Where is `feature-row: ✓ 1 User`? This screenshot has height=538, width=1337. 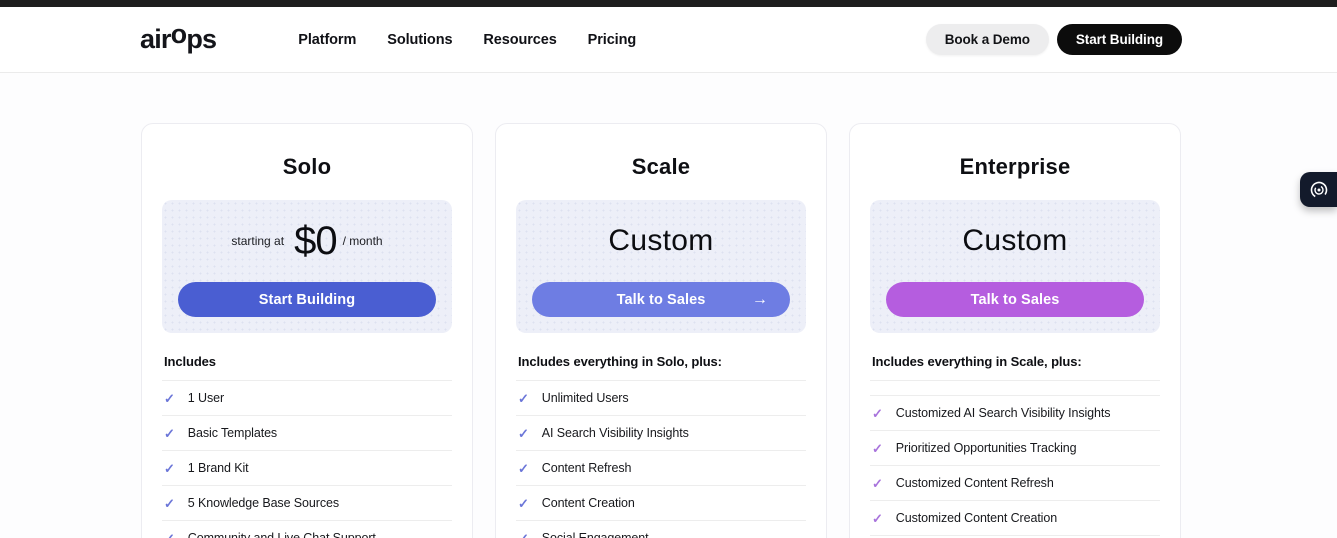
feature-row: ✓ 1 User is located at coordinates (307, 397).